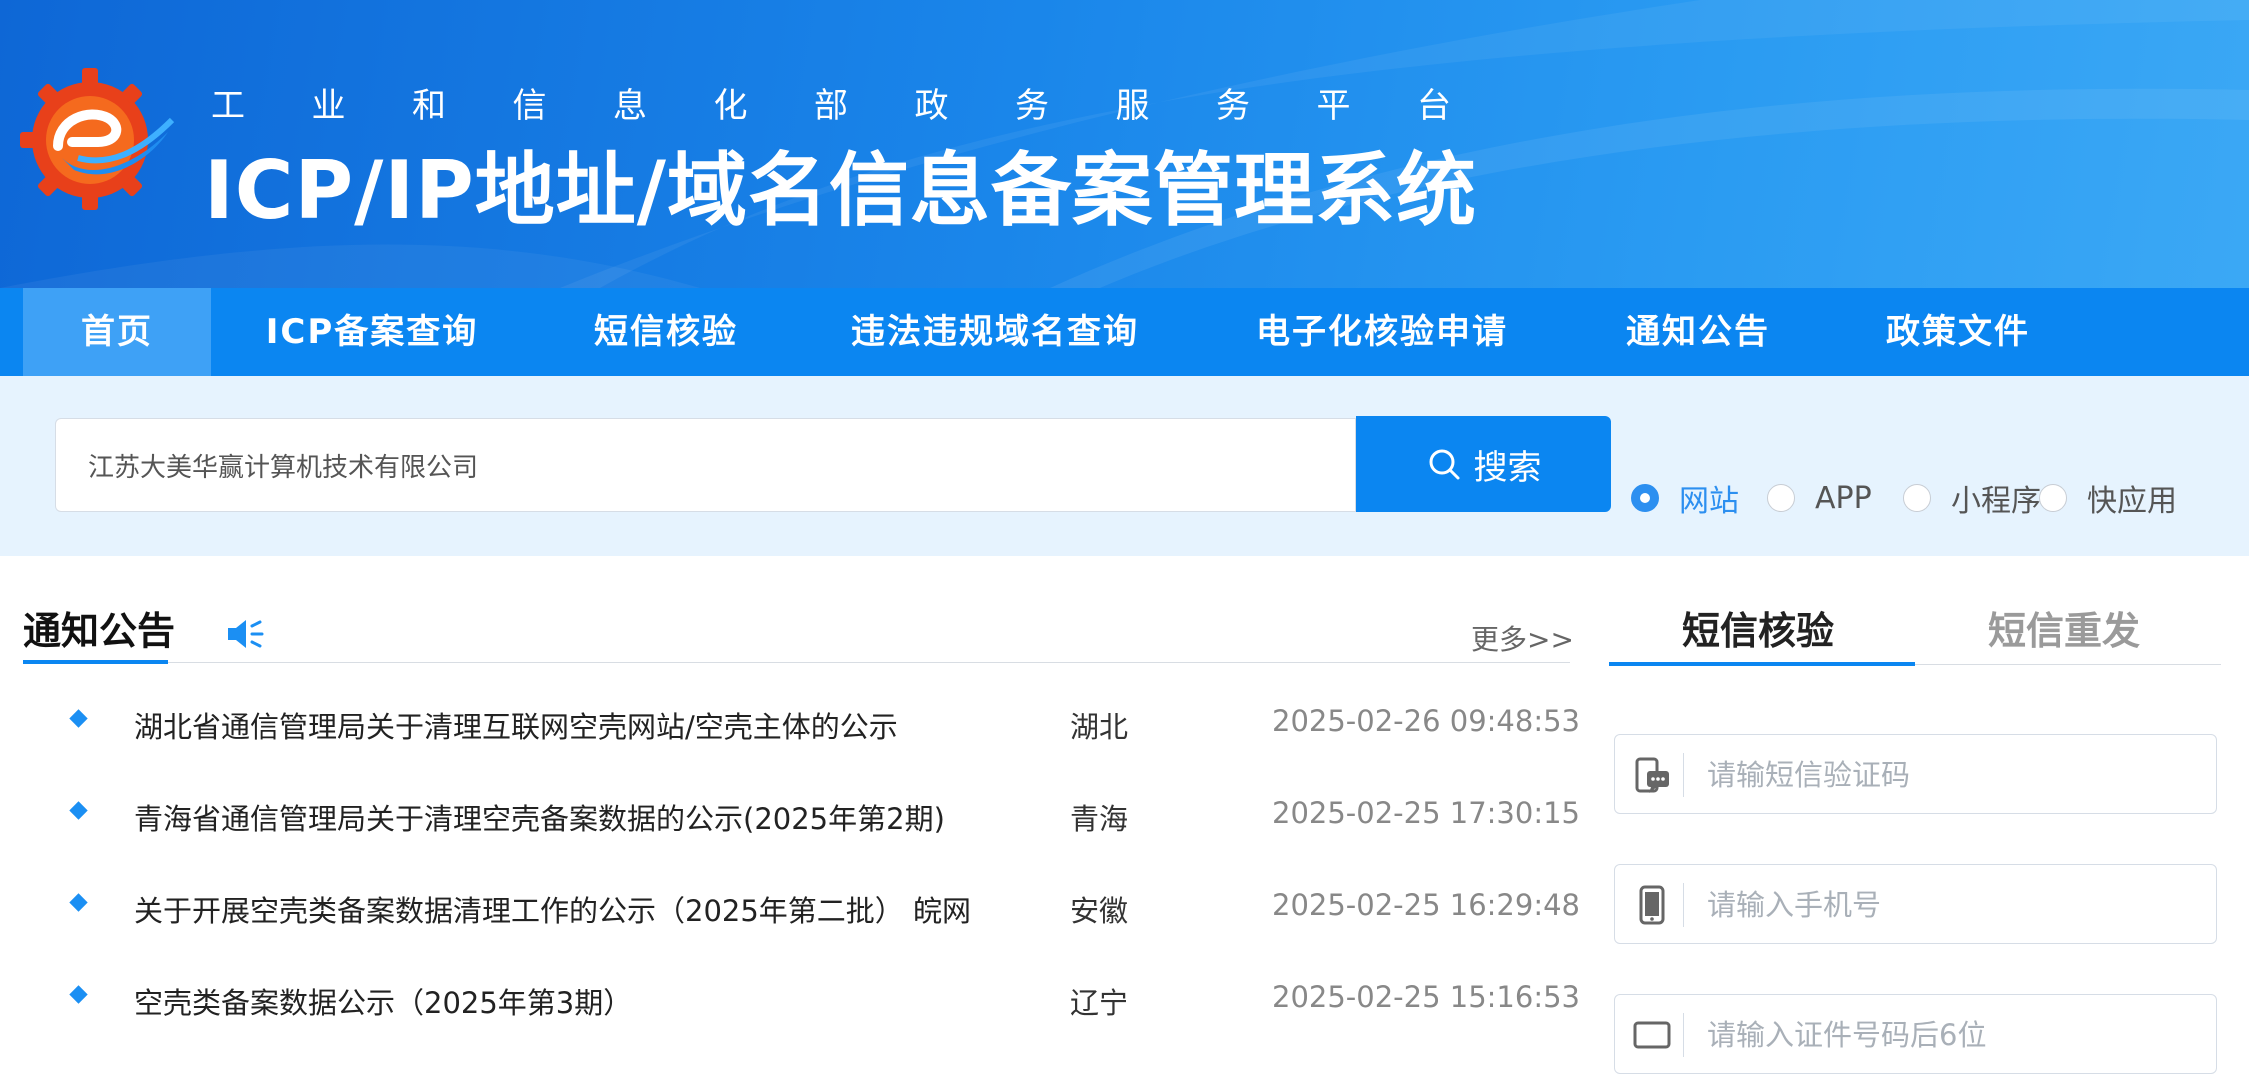 This screenshot has height=1074, width=2249. What do you see at coordinates (1958, 332) in the screenshot?
I see `nav-item-policies: 政策文件` at bounding box center [1958, 332].